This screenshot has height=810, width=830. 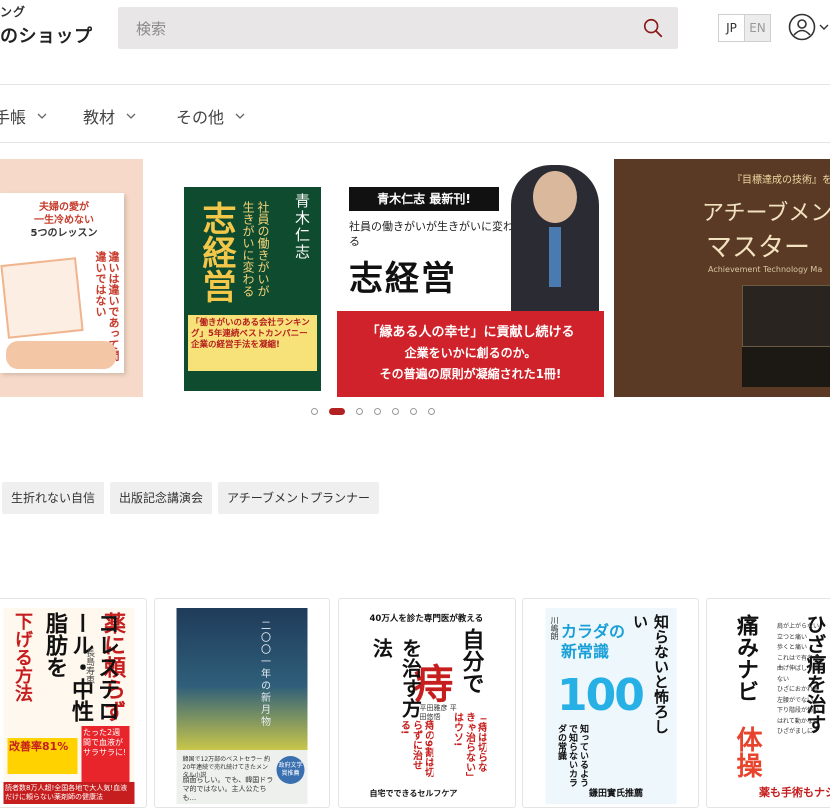 I want to click on nav-label: 手帳, so click(x=13, y=117).